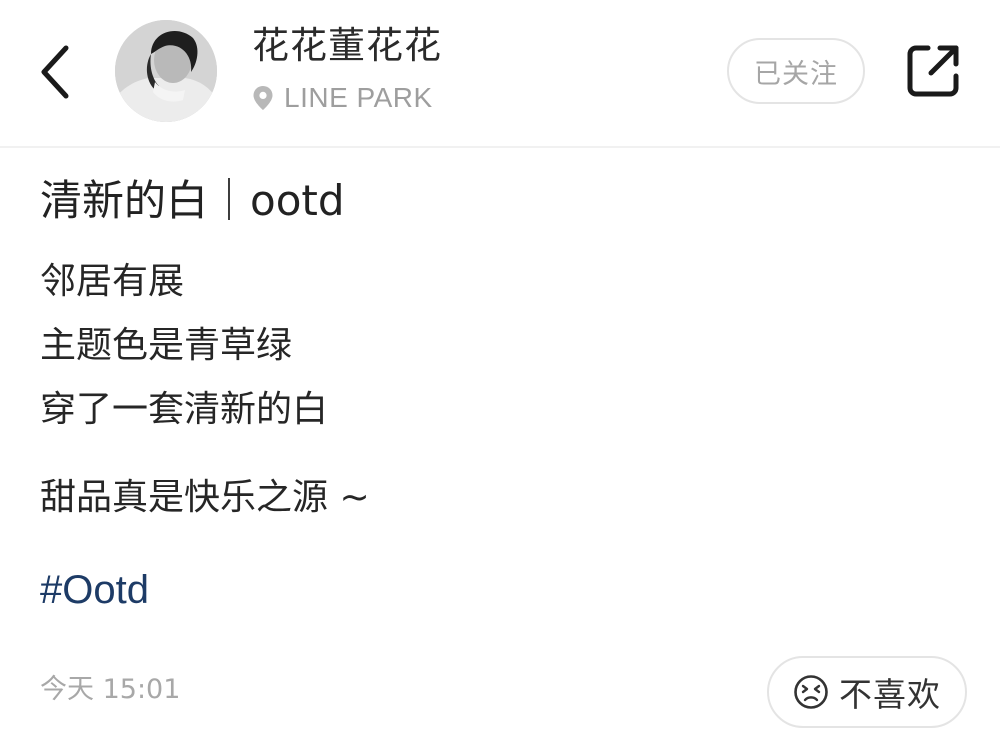 The image size is (1000, 756). Describe the element at coordinates (192, 200) in the screenshot. I see `post-title: 清新的白｜ootd` at that location.